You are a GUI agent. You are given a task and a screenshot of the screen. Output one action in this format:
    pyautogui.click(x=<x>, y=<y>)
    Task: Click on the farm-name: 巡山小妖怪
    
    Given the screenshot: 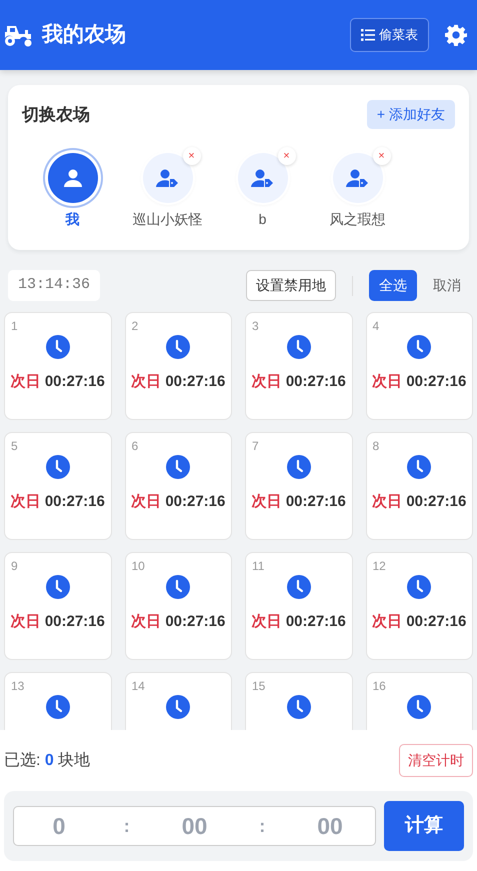 What is the action you would take?
    pyautogui.click(x=167, y=219)
    